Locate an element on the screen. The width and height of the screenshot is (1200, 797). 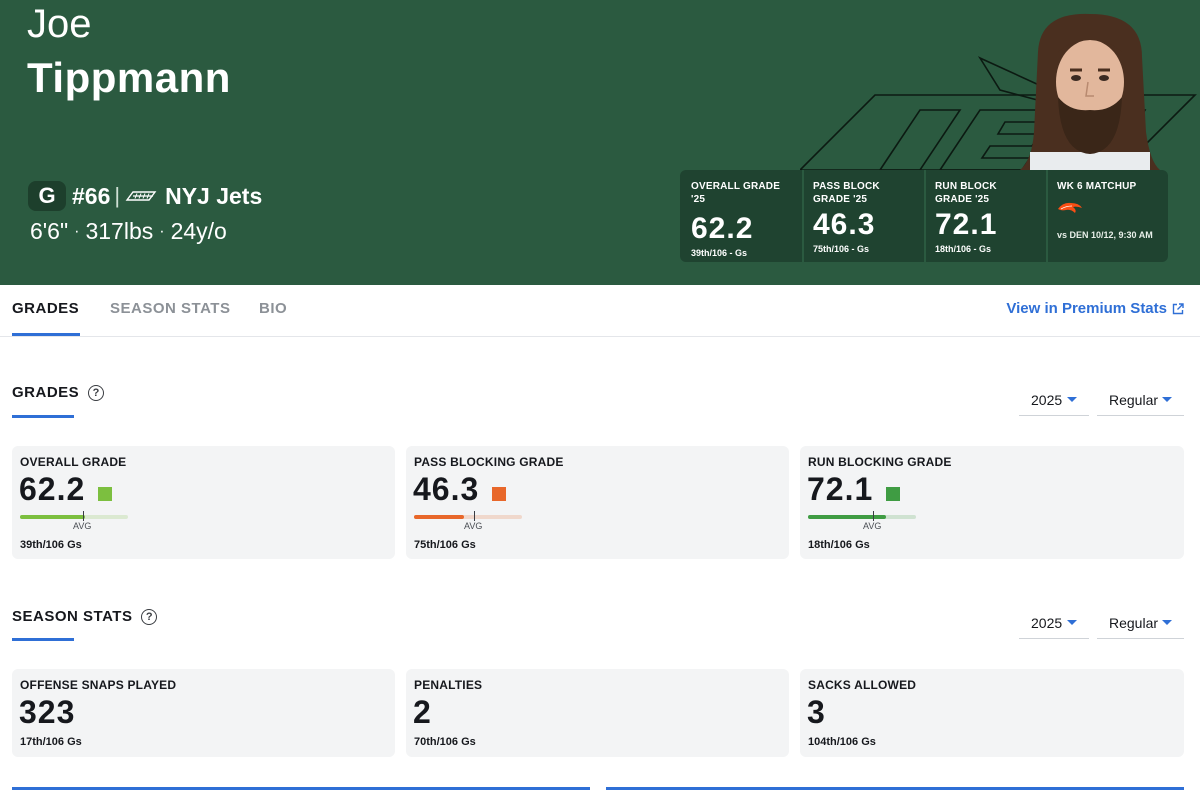
season-stats-year-value: 2025 is located at coordinates (1047, 622).